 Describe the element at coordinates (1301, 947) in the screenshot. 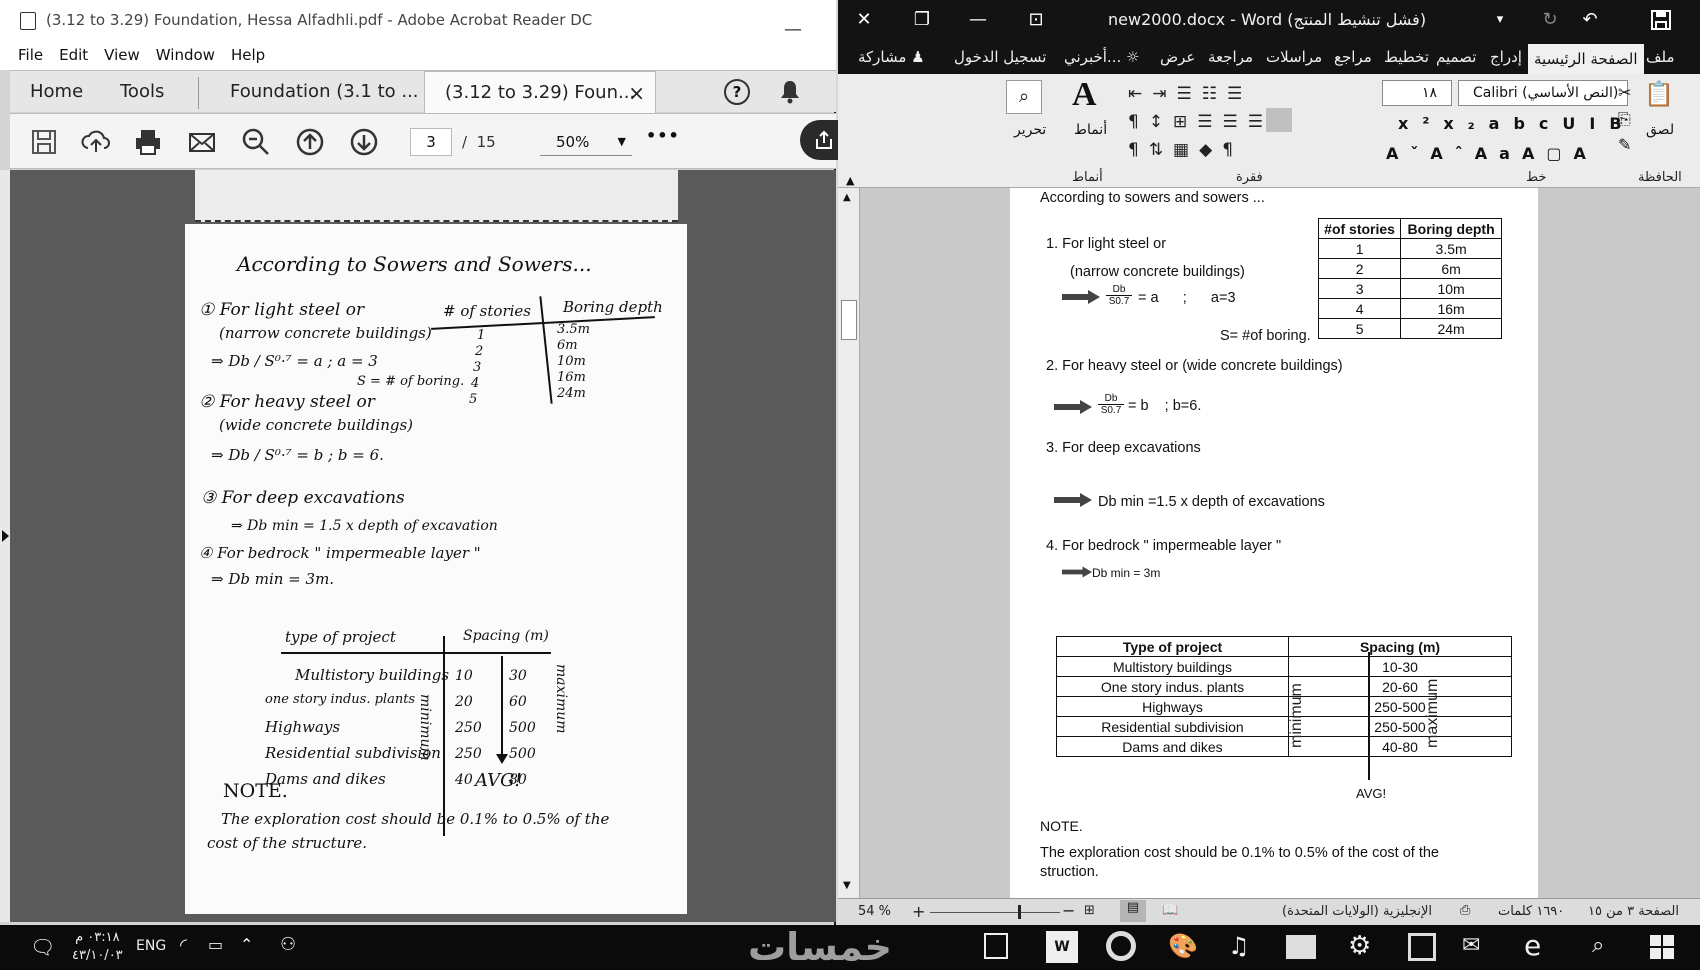

I see `file-explorer-icon` at that location.